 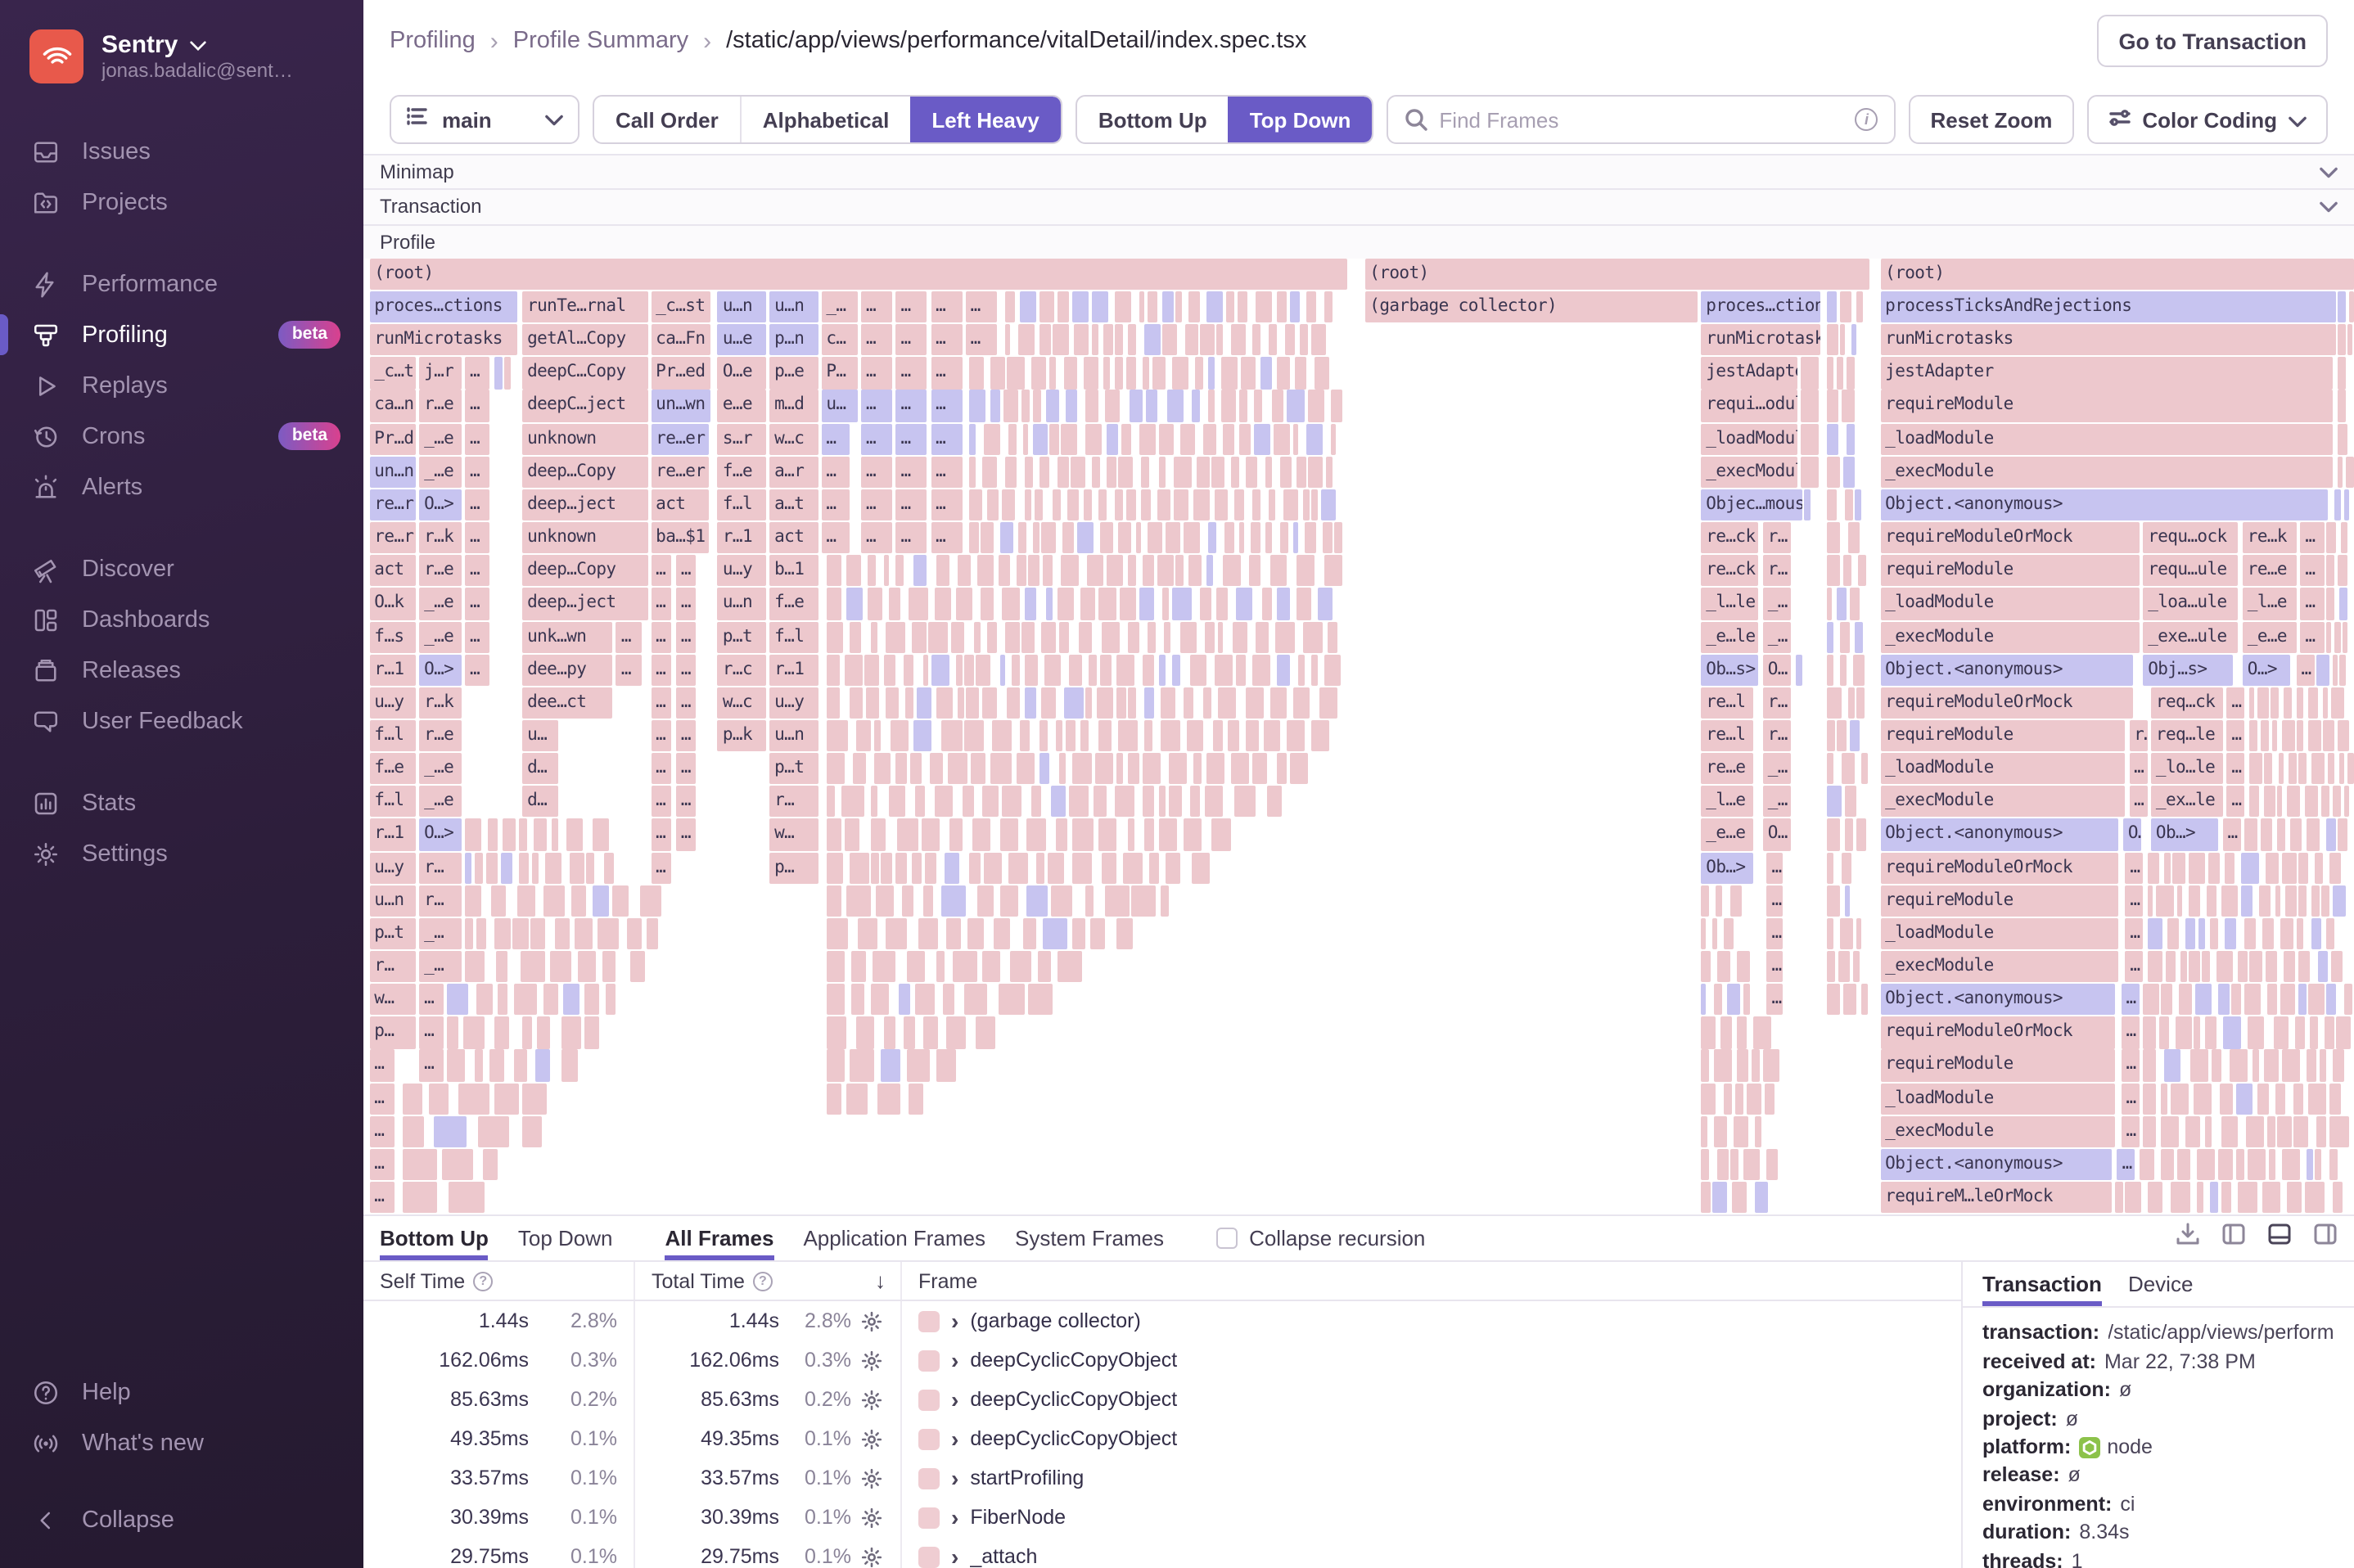 What do you see at coordinates (1749, 373) in the screenshot?
I see `flame-frame: jestAdapter` at bounding box center [1749, 373].